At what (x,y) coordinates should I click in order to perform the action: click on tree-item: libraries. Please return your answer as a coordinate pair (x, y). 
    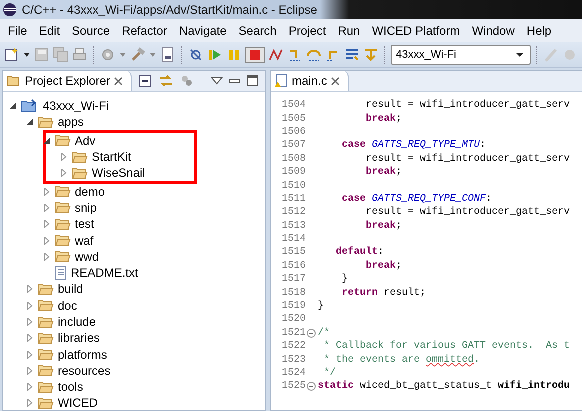
    Looking at the image, I should click on (79, 338).